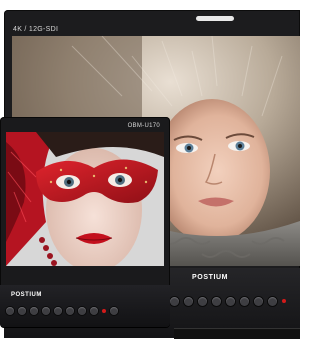 This screenshot has height=350, width=320. I want to click on small-monitor-brand: POSTIUM, so click(26, 295).